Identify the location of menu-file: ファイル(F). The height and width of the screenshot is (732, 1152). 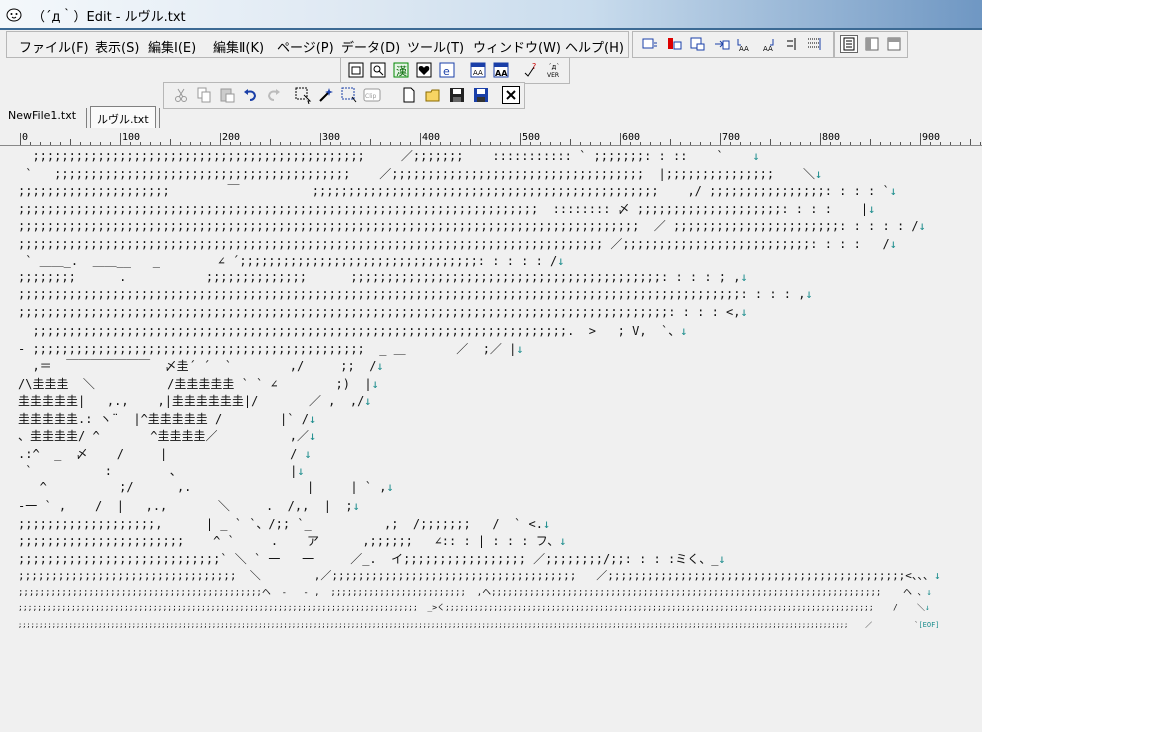
(54, 46).